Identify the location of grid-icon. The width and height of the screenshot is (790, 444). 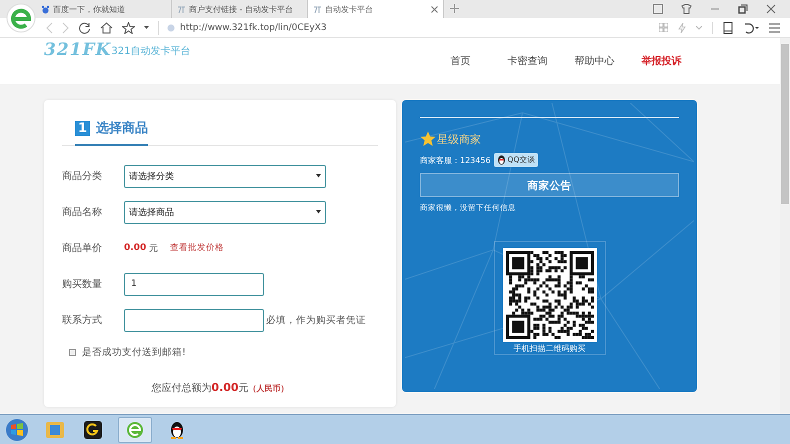
(663, 27).